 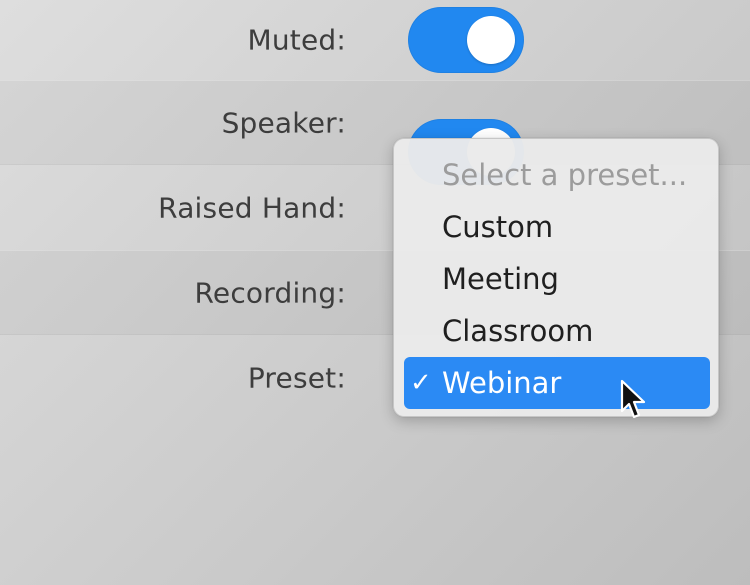 What do you see at coordinates (502, 383) in the screenshot?
I see `preset-option-webinar-label: Webinar` at bounding box center [502, 383].